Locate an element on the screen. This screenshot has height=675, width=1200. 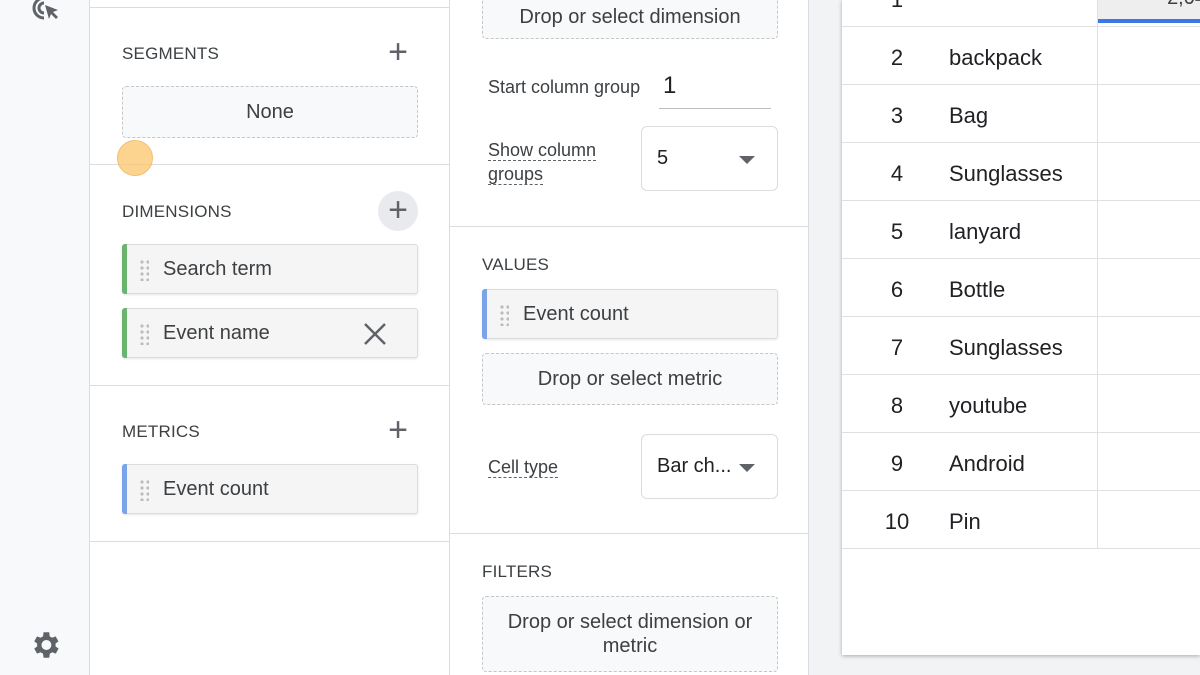
row-number: 7 is located at coordinates (897, 347).